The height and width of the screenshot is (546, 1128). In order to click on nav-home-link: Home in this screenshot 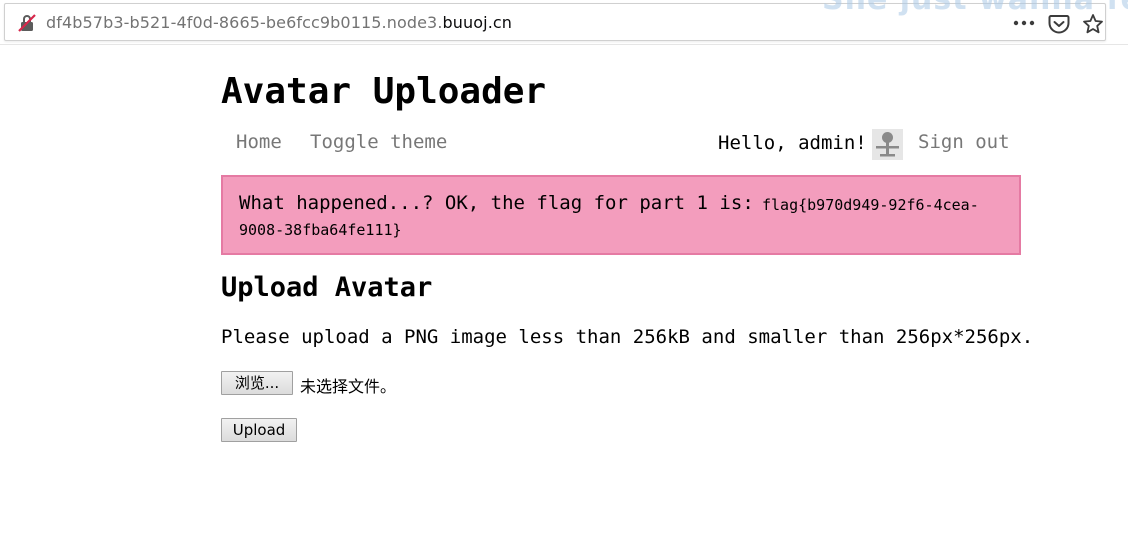, I will do `click(259, 142)`.